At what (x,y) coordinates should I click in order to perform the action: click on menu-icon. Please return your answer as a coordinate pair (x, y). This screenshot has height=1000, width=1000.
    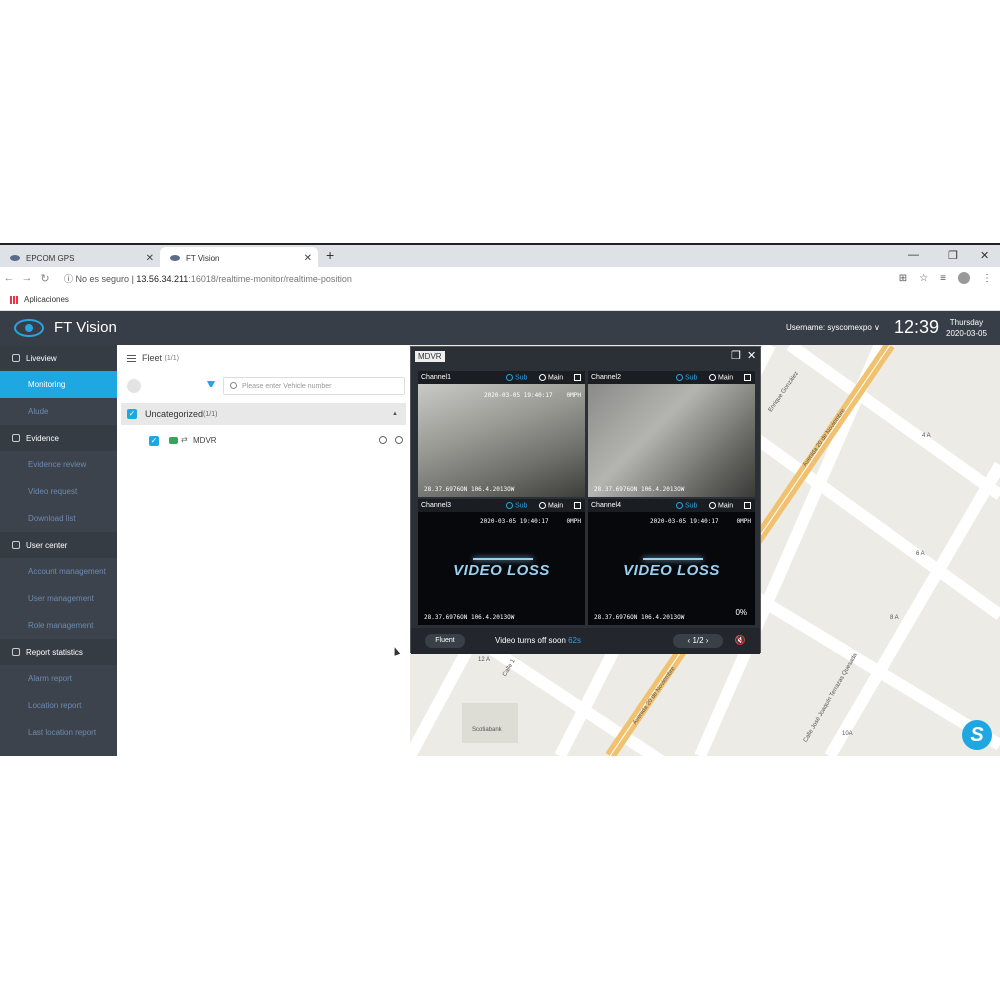
    Looking at the image, I should click on (131, 358).